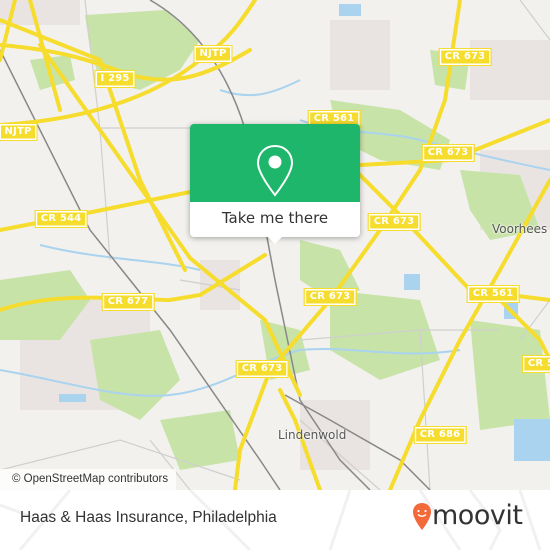 The width and height of the screenshot is (550, 550). Describe the element at coordinates (61, 219) in the screenshot. I see `road-shield-cr544: CR 544` at that location.